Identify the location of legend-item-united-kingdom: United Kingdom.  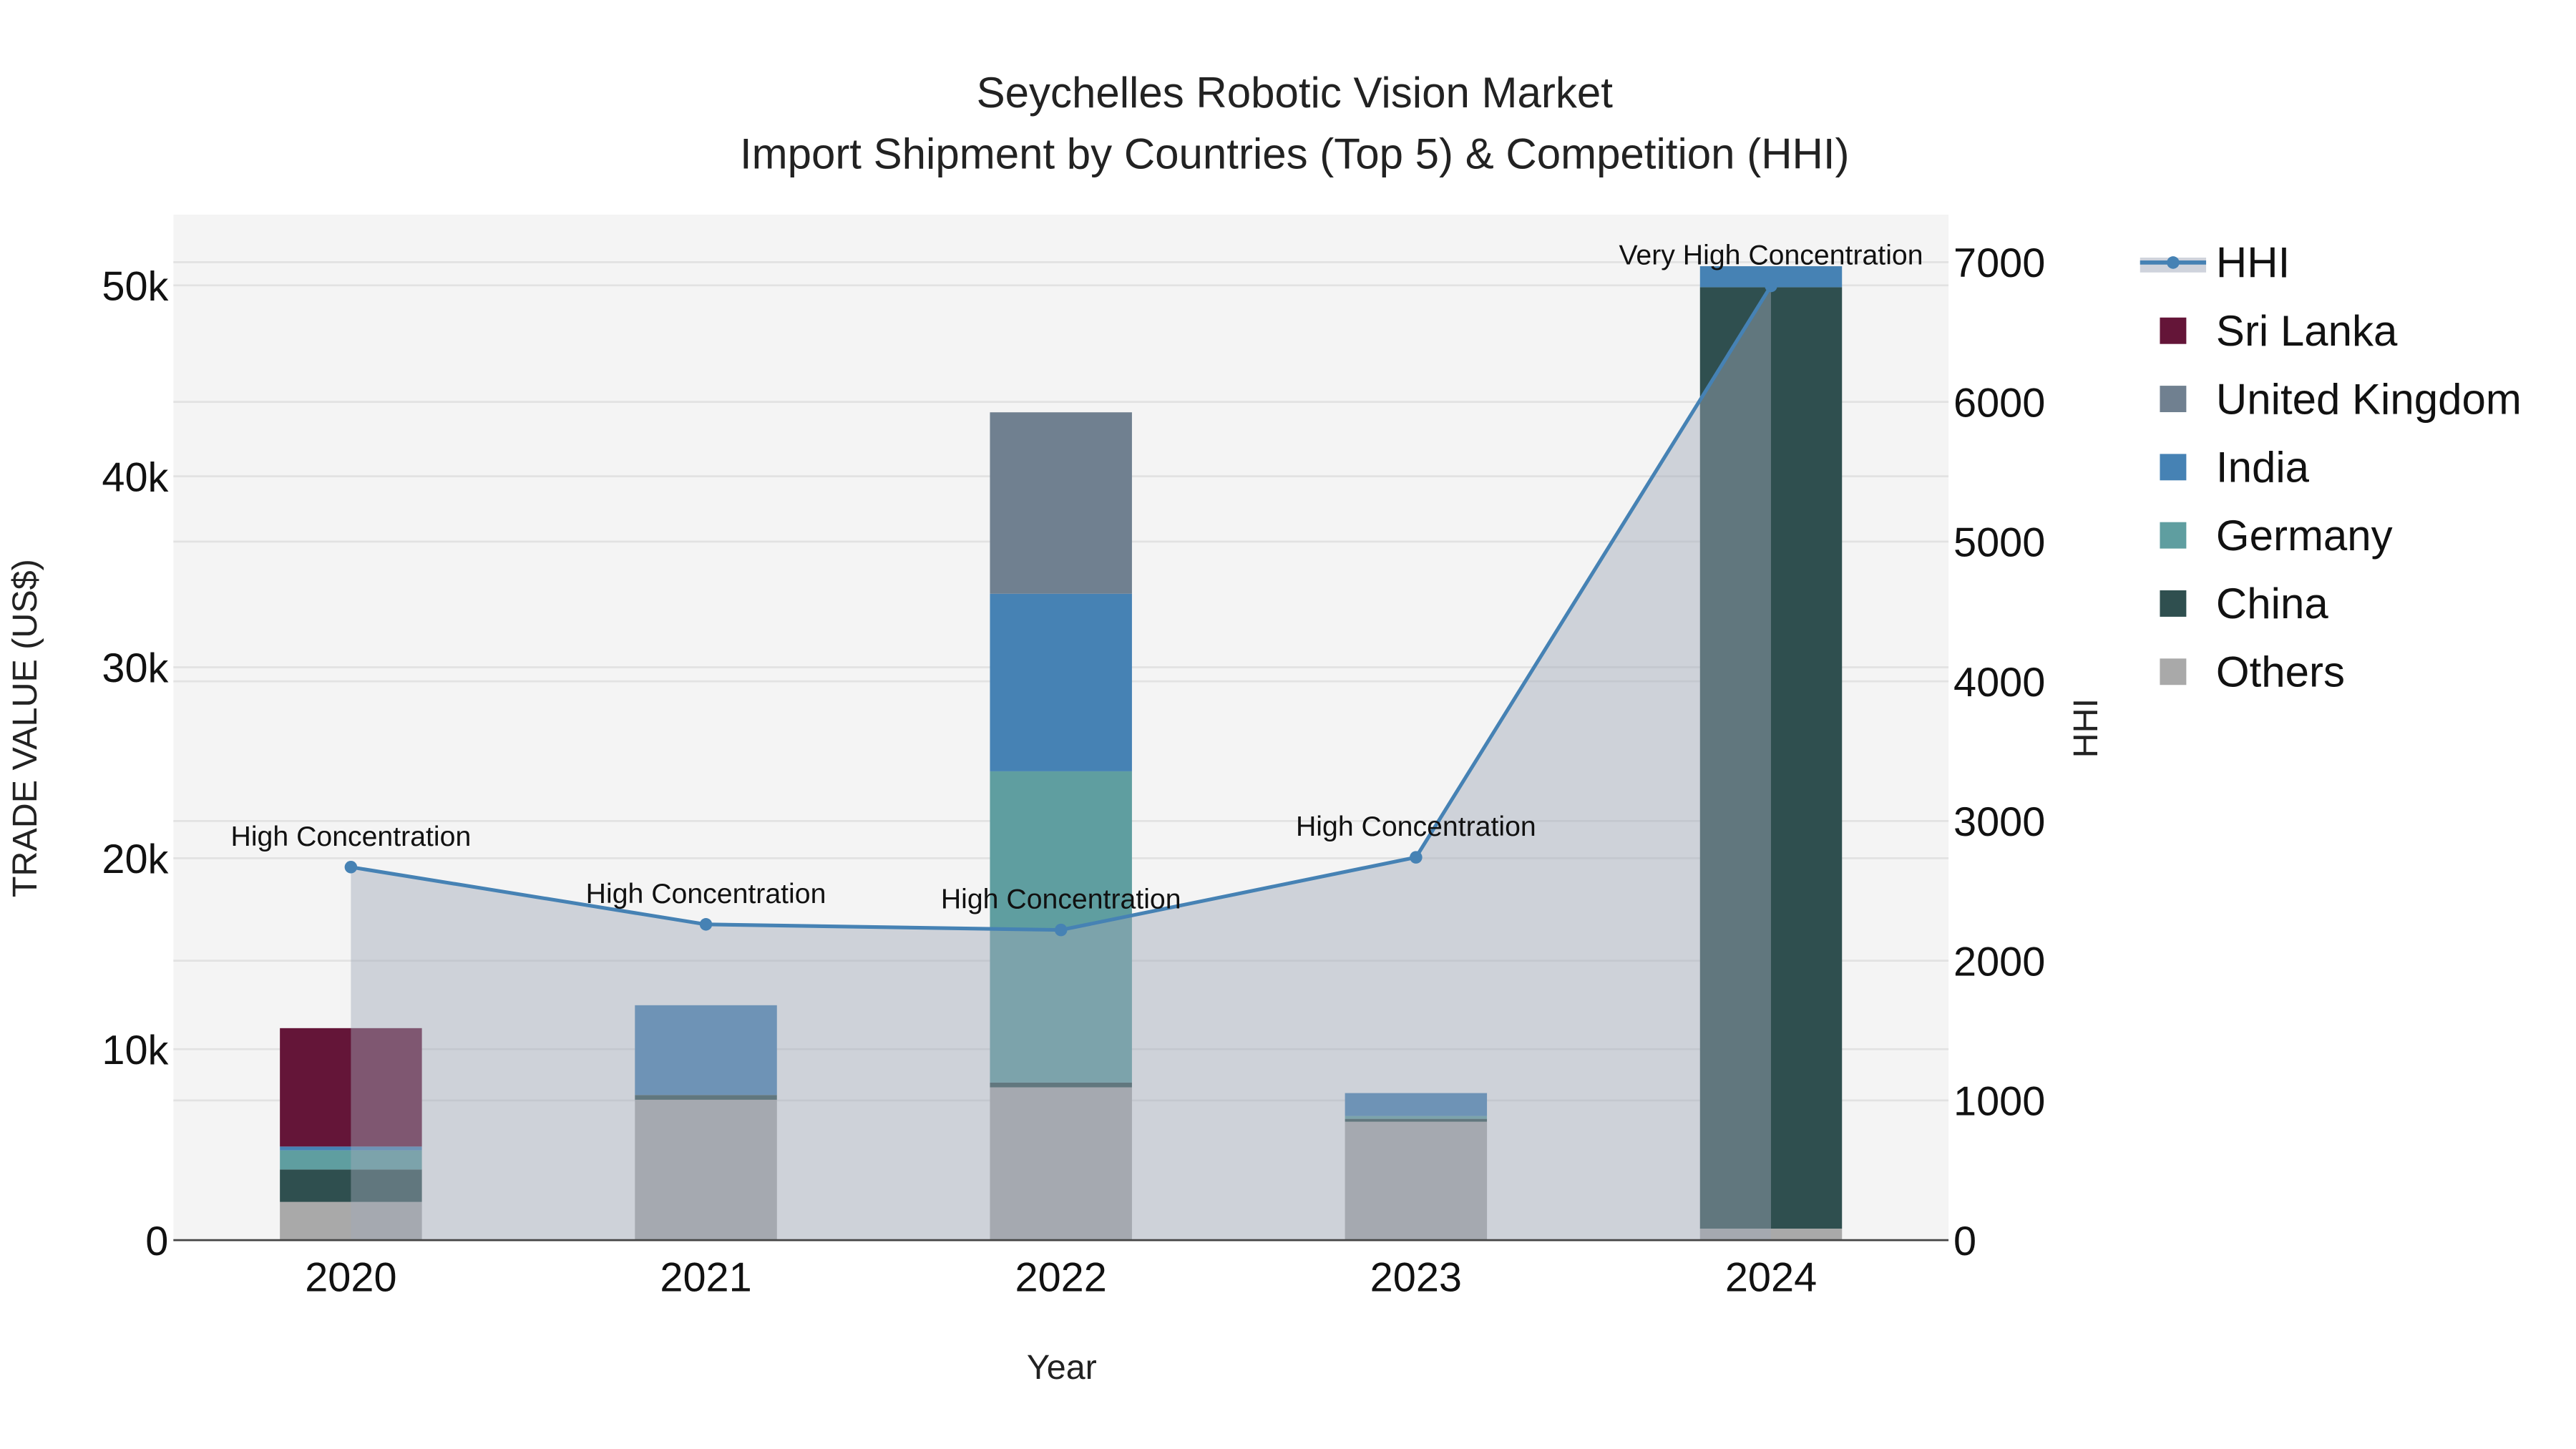
(2341, 399).